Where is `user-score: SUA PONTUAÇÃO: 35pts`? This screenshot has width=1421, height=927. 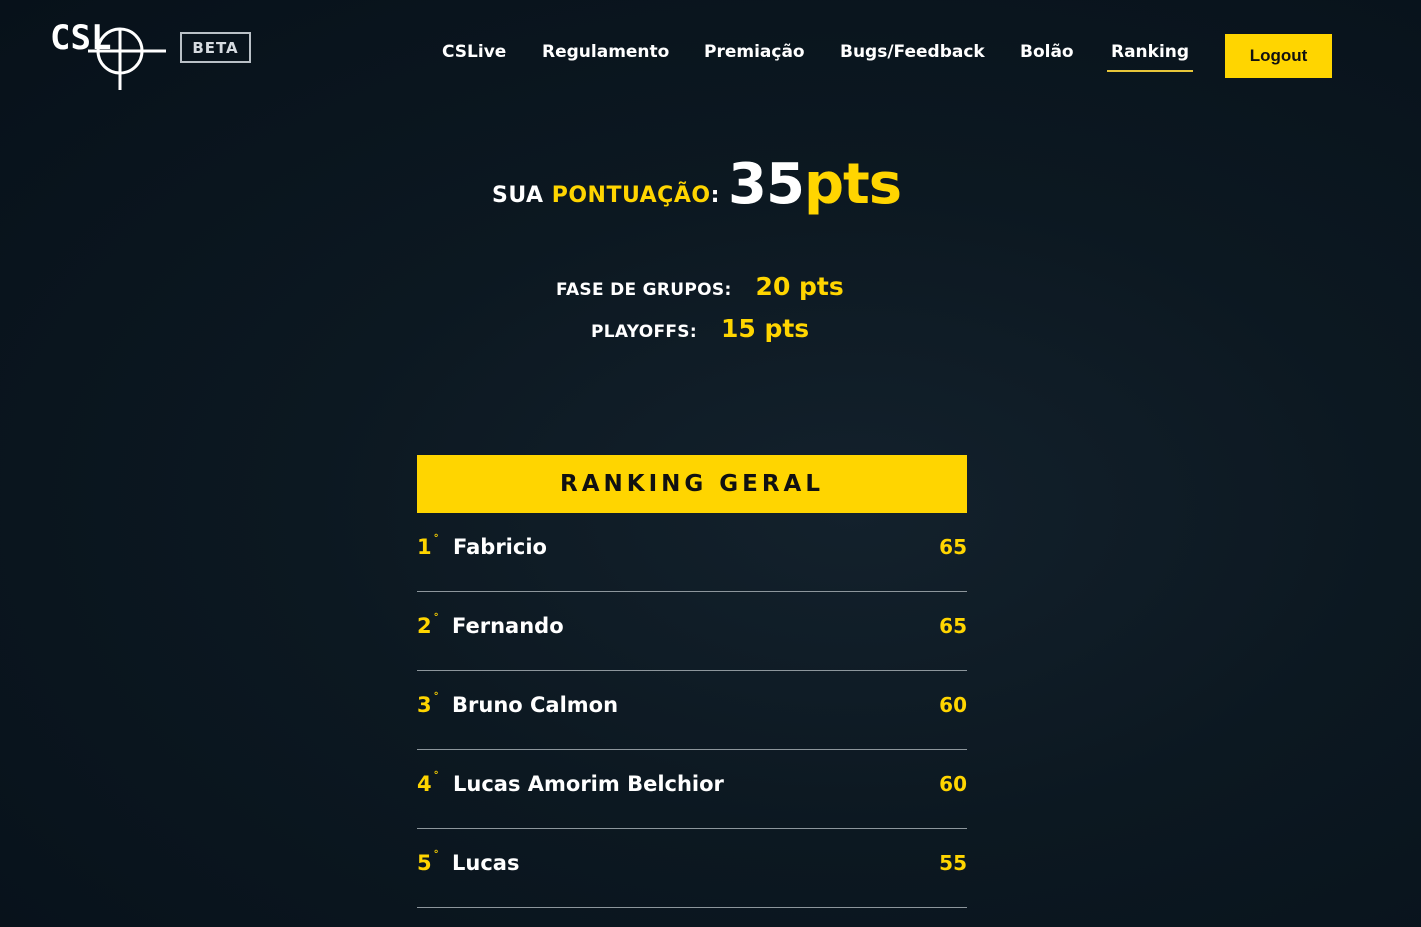
user-score: SUA PONTUAÇÃO: 35pts is located at coordinates (710, 185).